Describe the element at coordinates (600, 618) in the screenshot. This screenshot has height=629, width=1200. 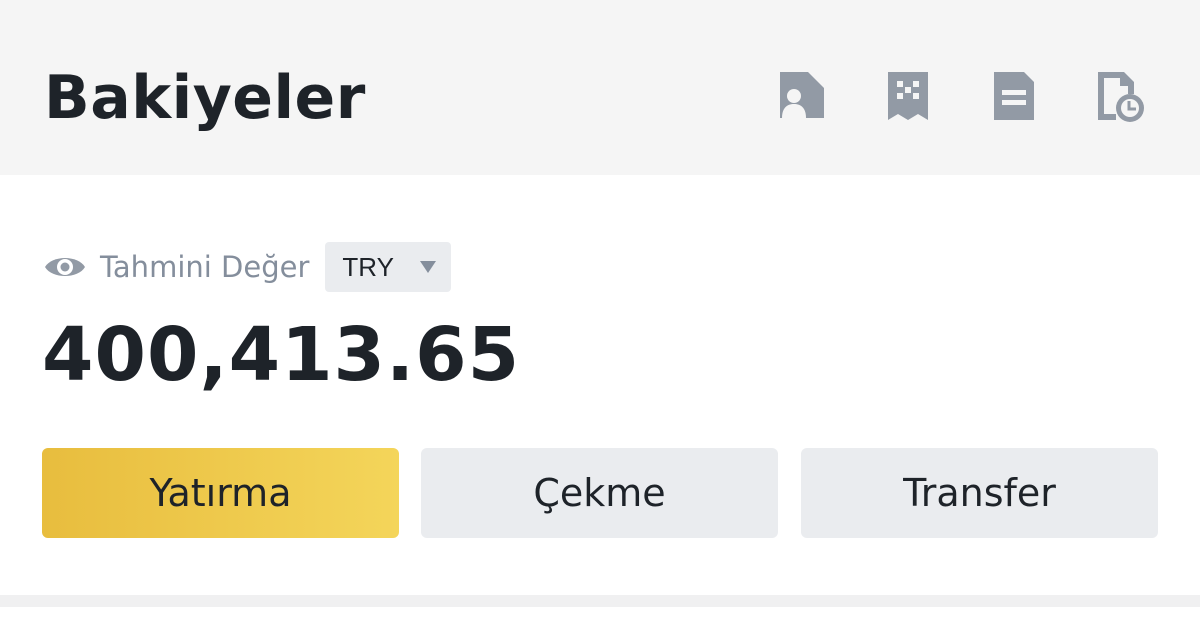
I see `next-section` at that location.